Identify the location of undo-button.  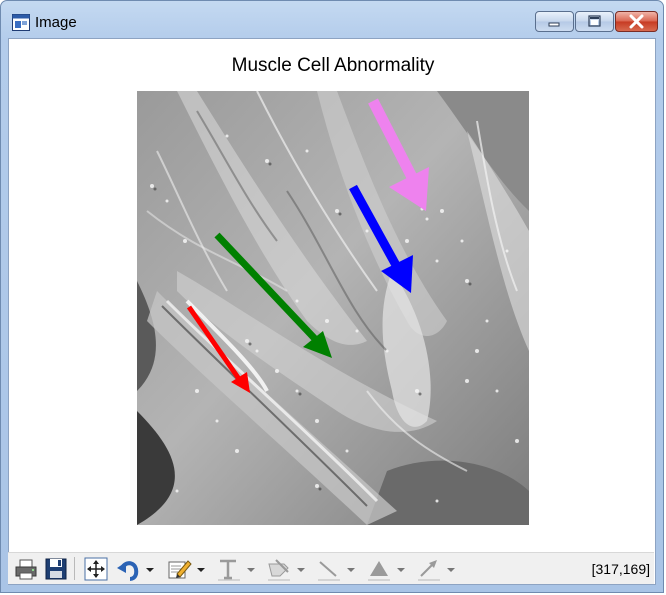
(129, 569).